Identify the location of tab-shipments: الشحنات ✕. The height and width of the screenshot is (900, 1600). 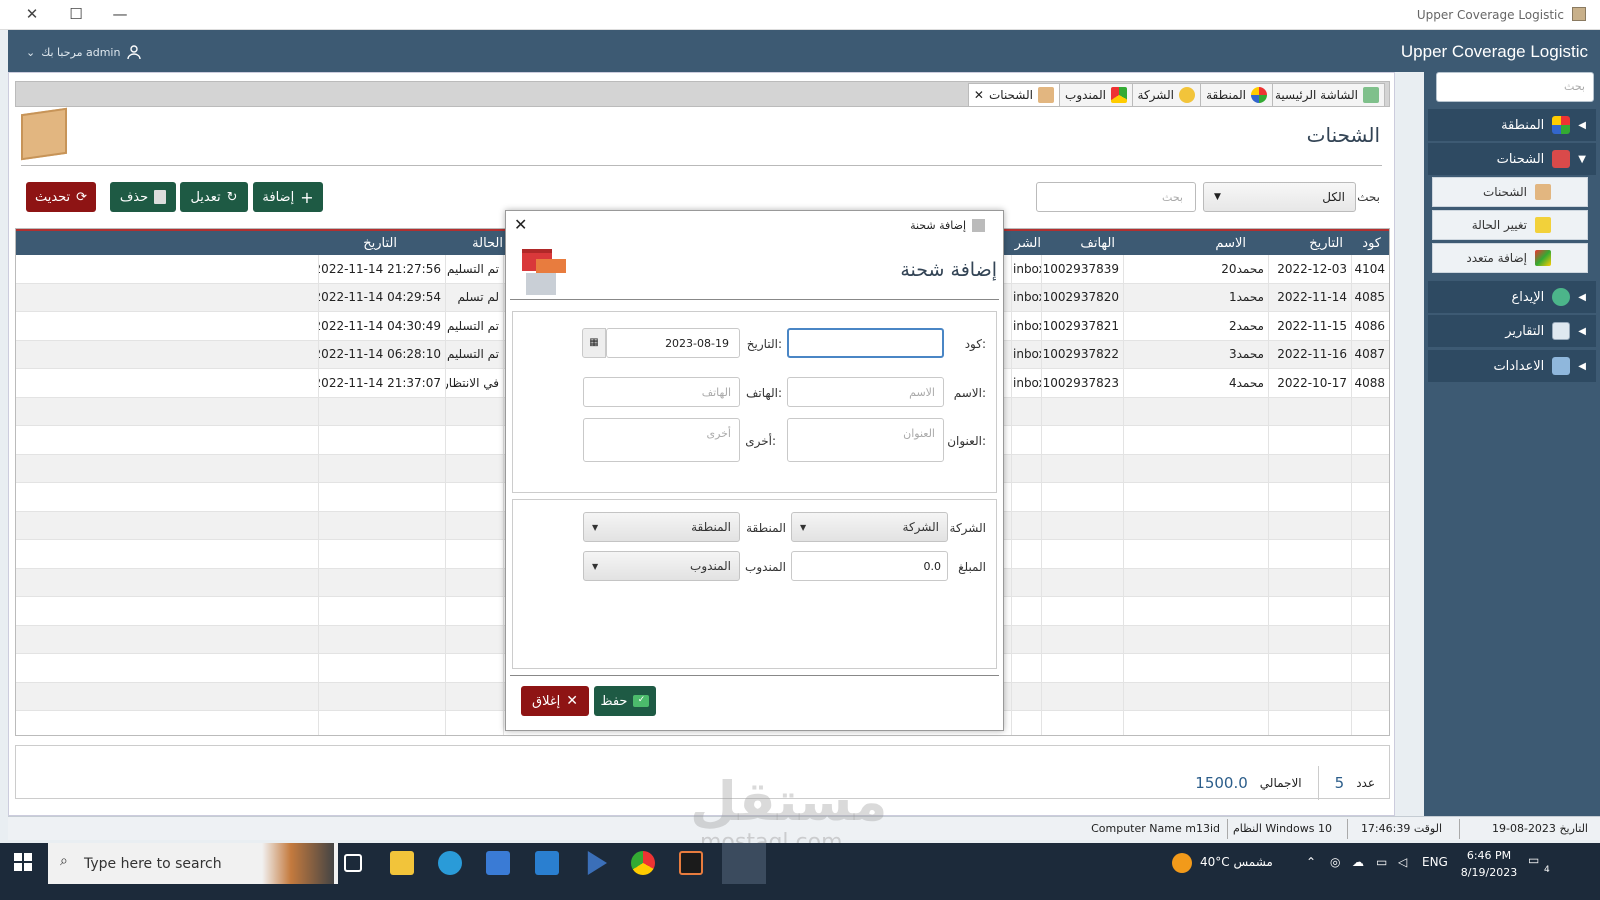
(1013, 95).